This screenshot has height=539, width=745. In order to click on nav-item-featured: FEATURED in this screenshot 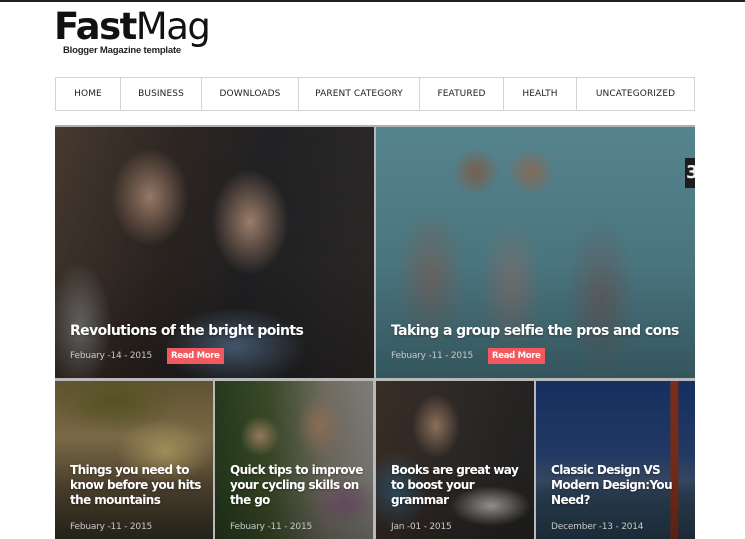, I will do `click(462, 94)`.